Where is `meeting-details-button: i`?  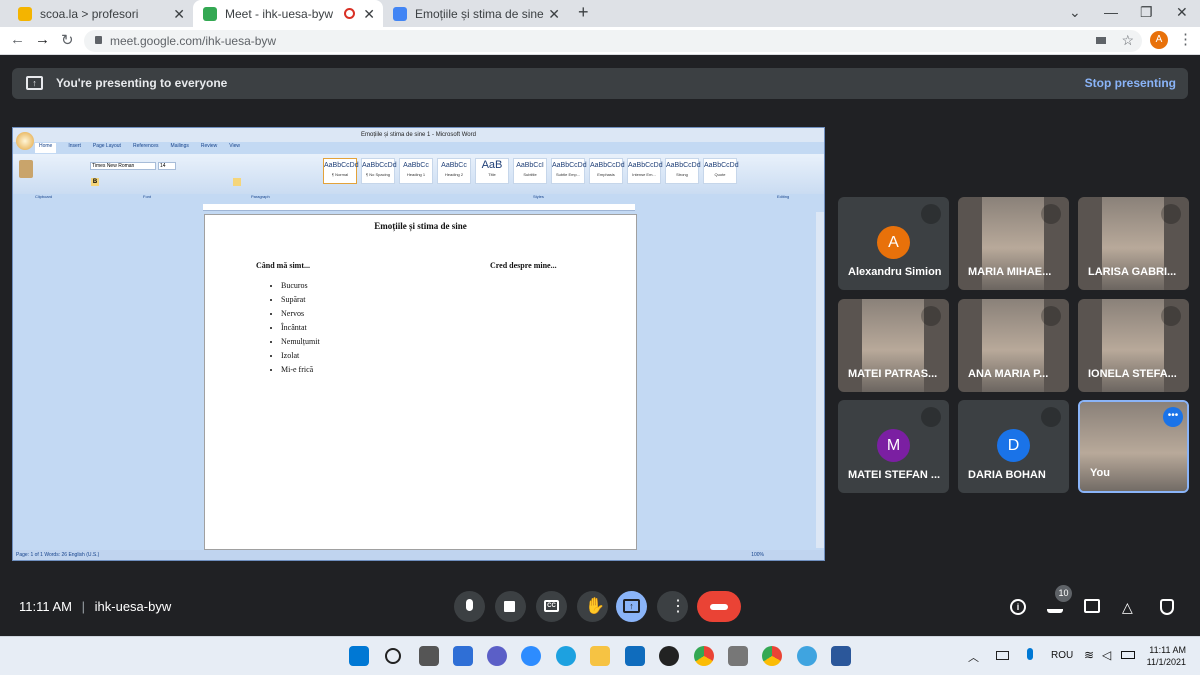
meeting-details-button: i is located at coordinates (1018, 607).